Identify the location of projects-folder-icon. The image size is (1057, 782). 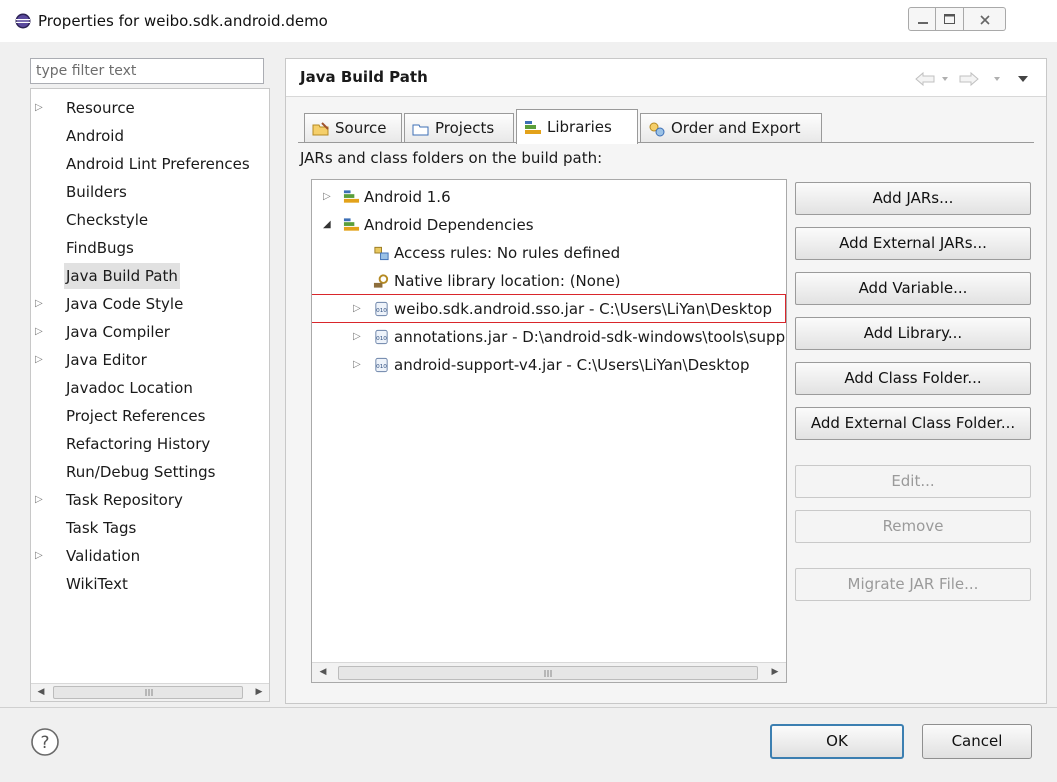
(420, 130).